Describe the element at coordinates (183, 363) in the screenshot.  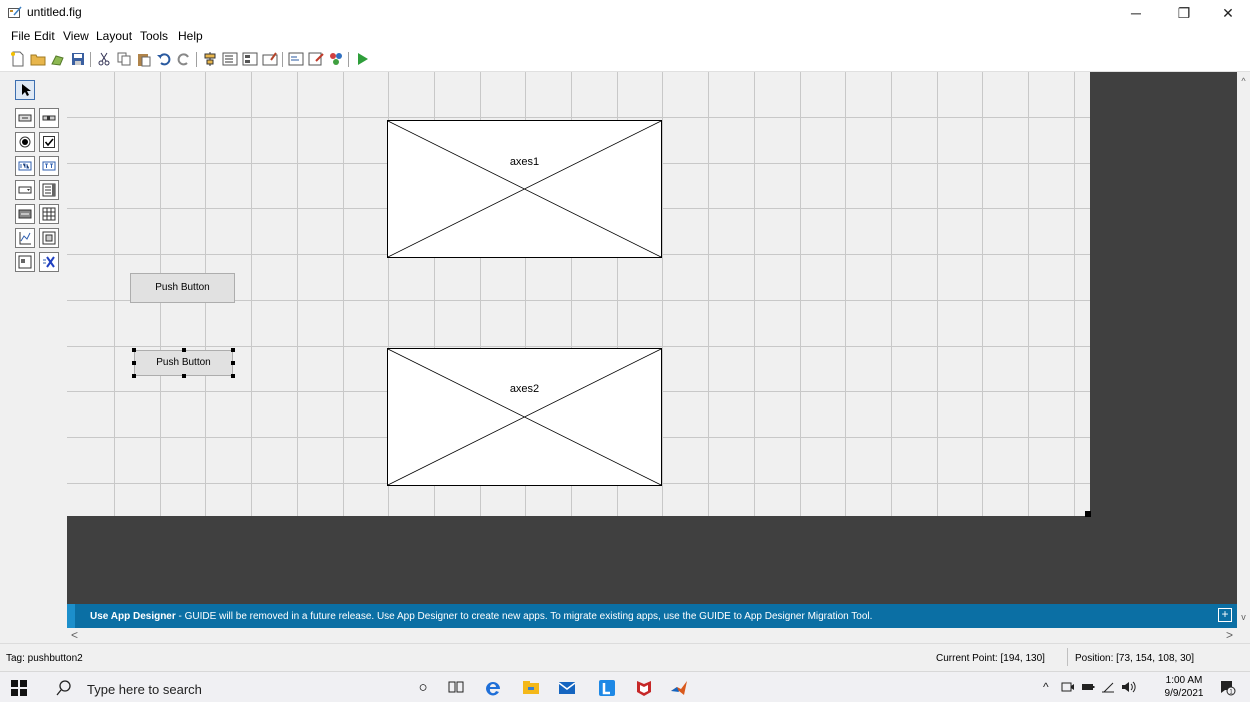
I see `pushbutton2: Push Button` at that location.